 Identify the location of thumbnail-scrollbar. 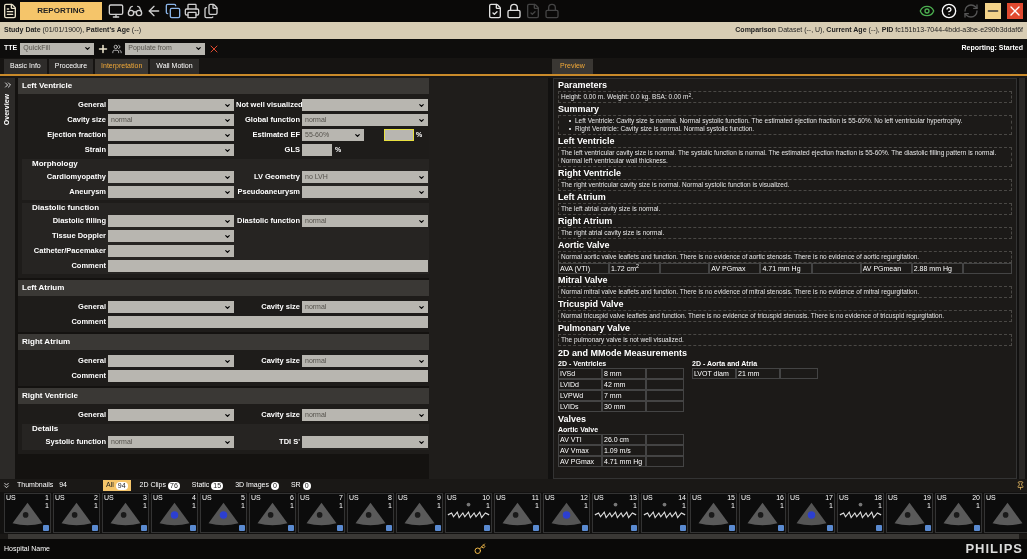
(513, 536).